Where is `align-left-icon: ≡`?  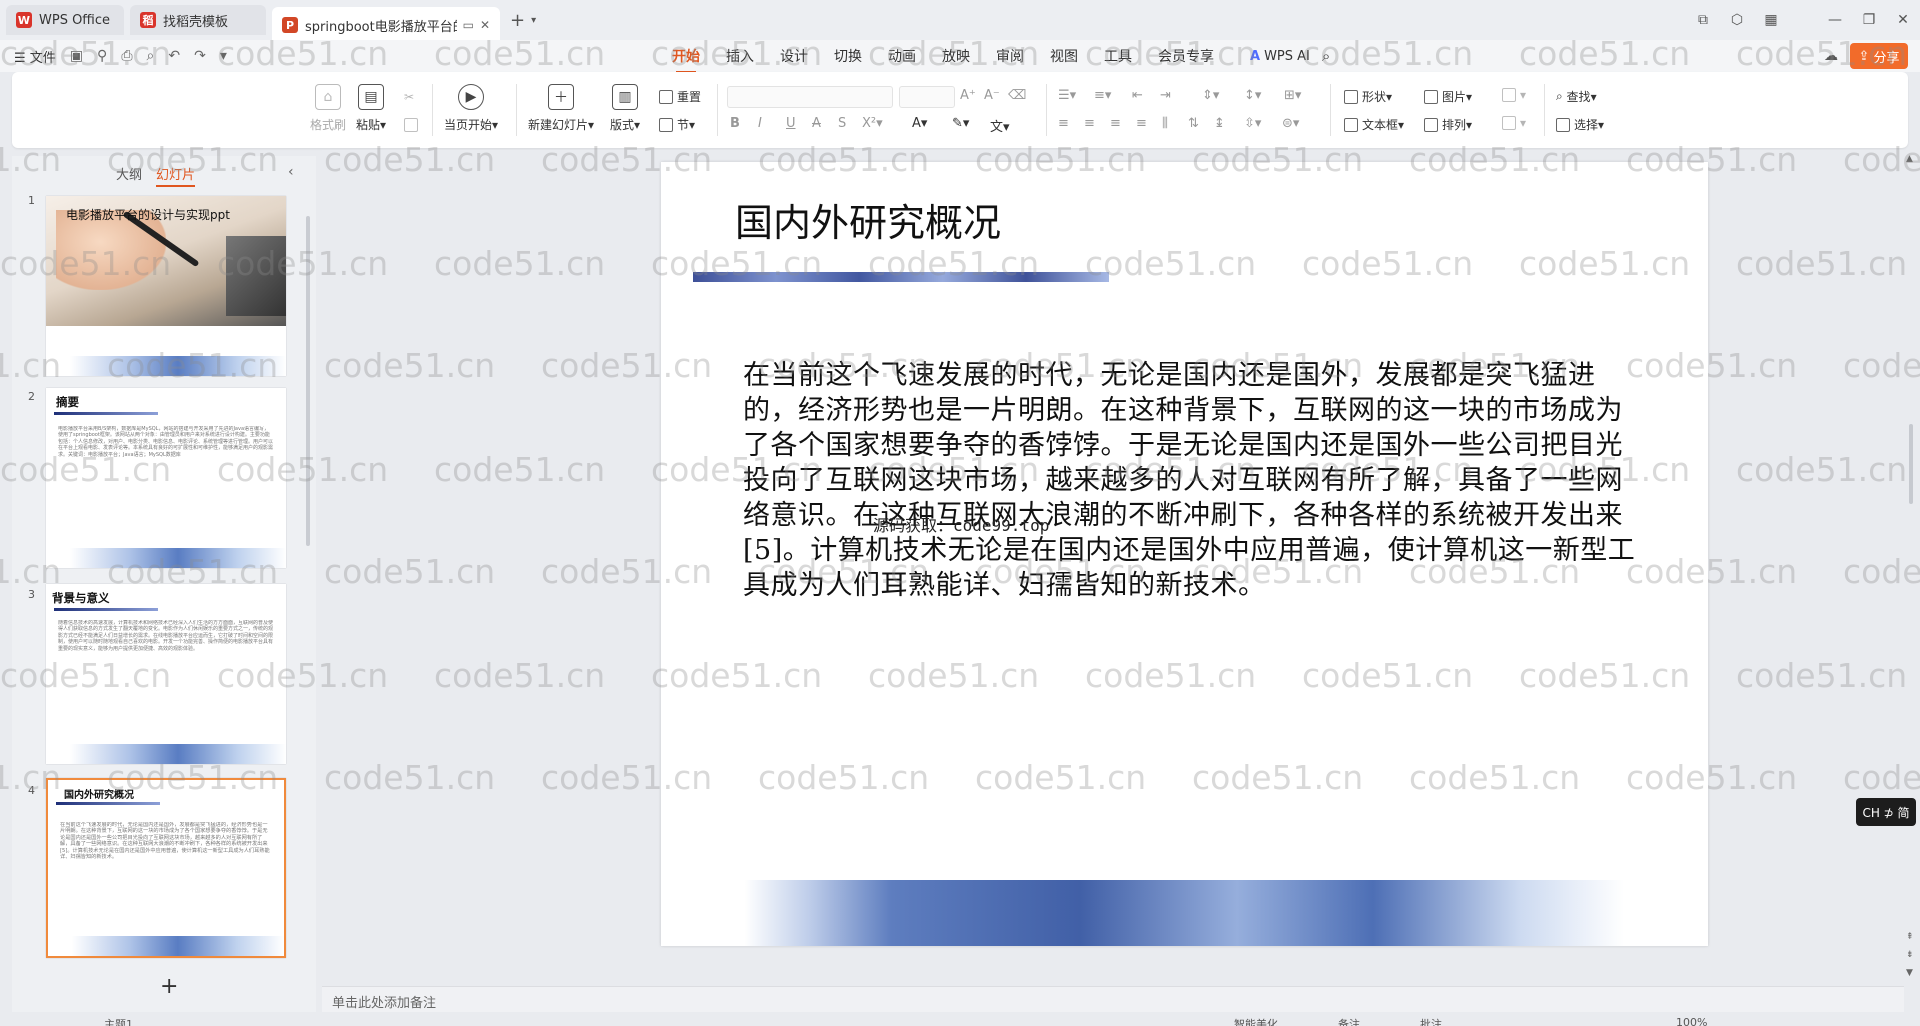
align-left-icon: ≡ is located at coordinates (1063, 123).